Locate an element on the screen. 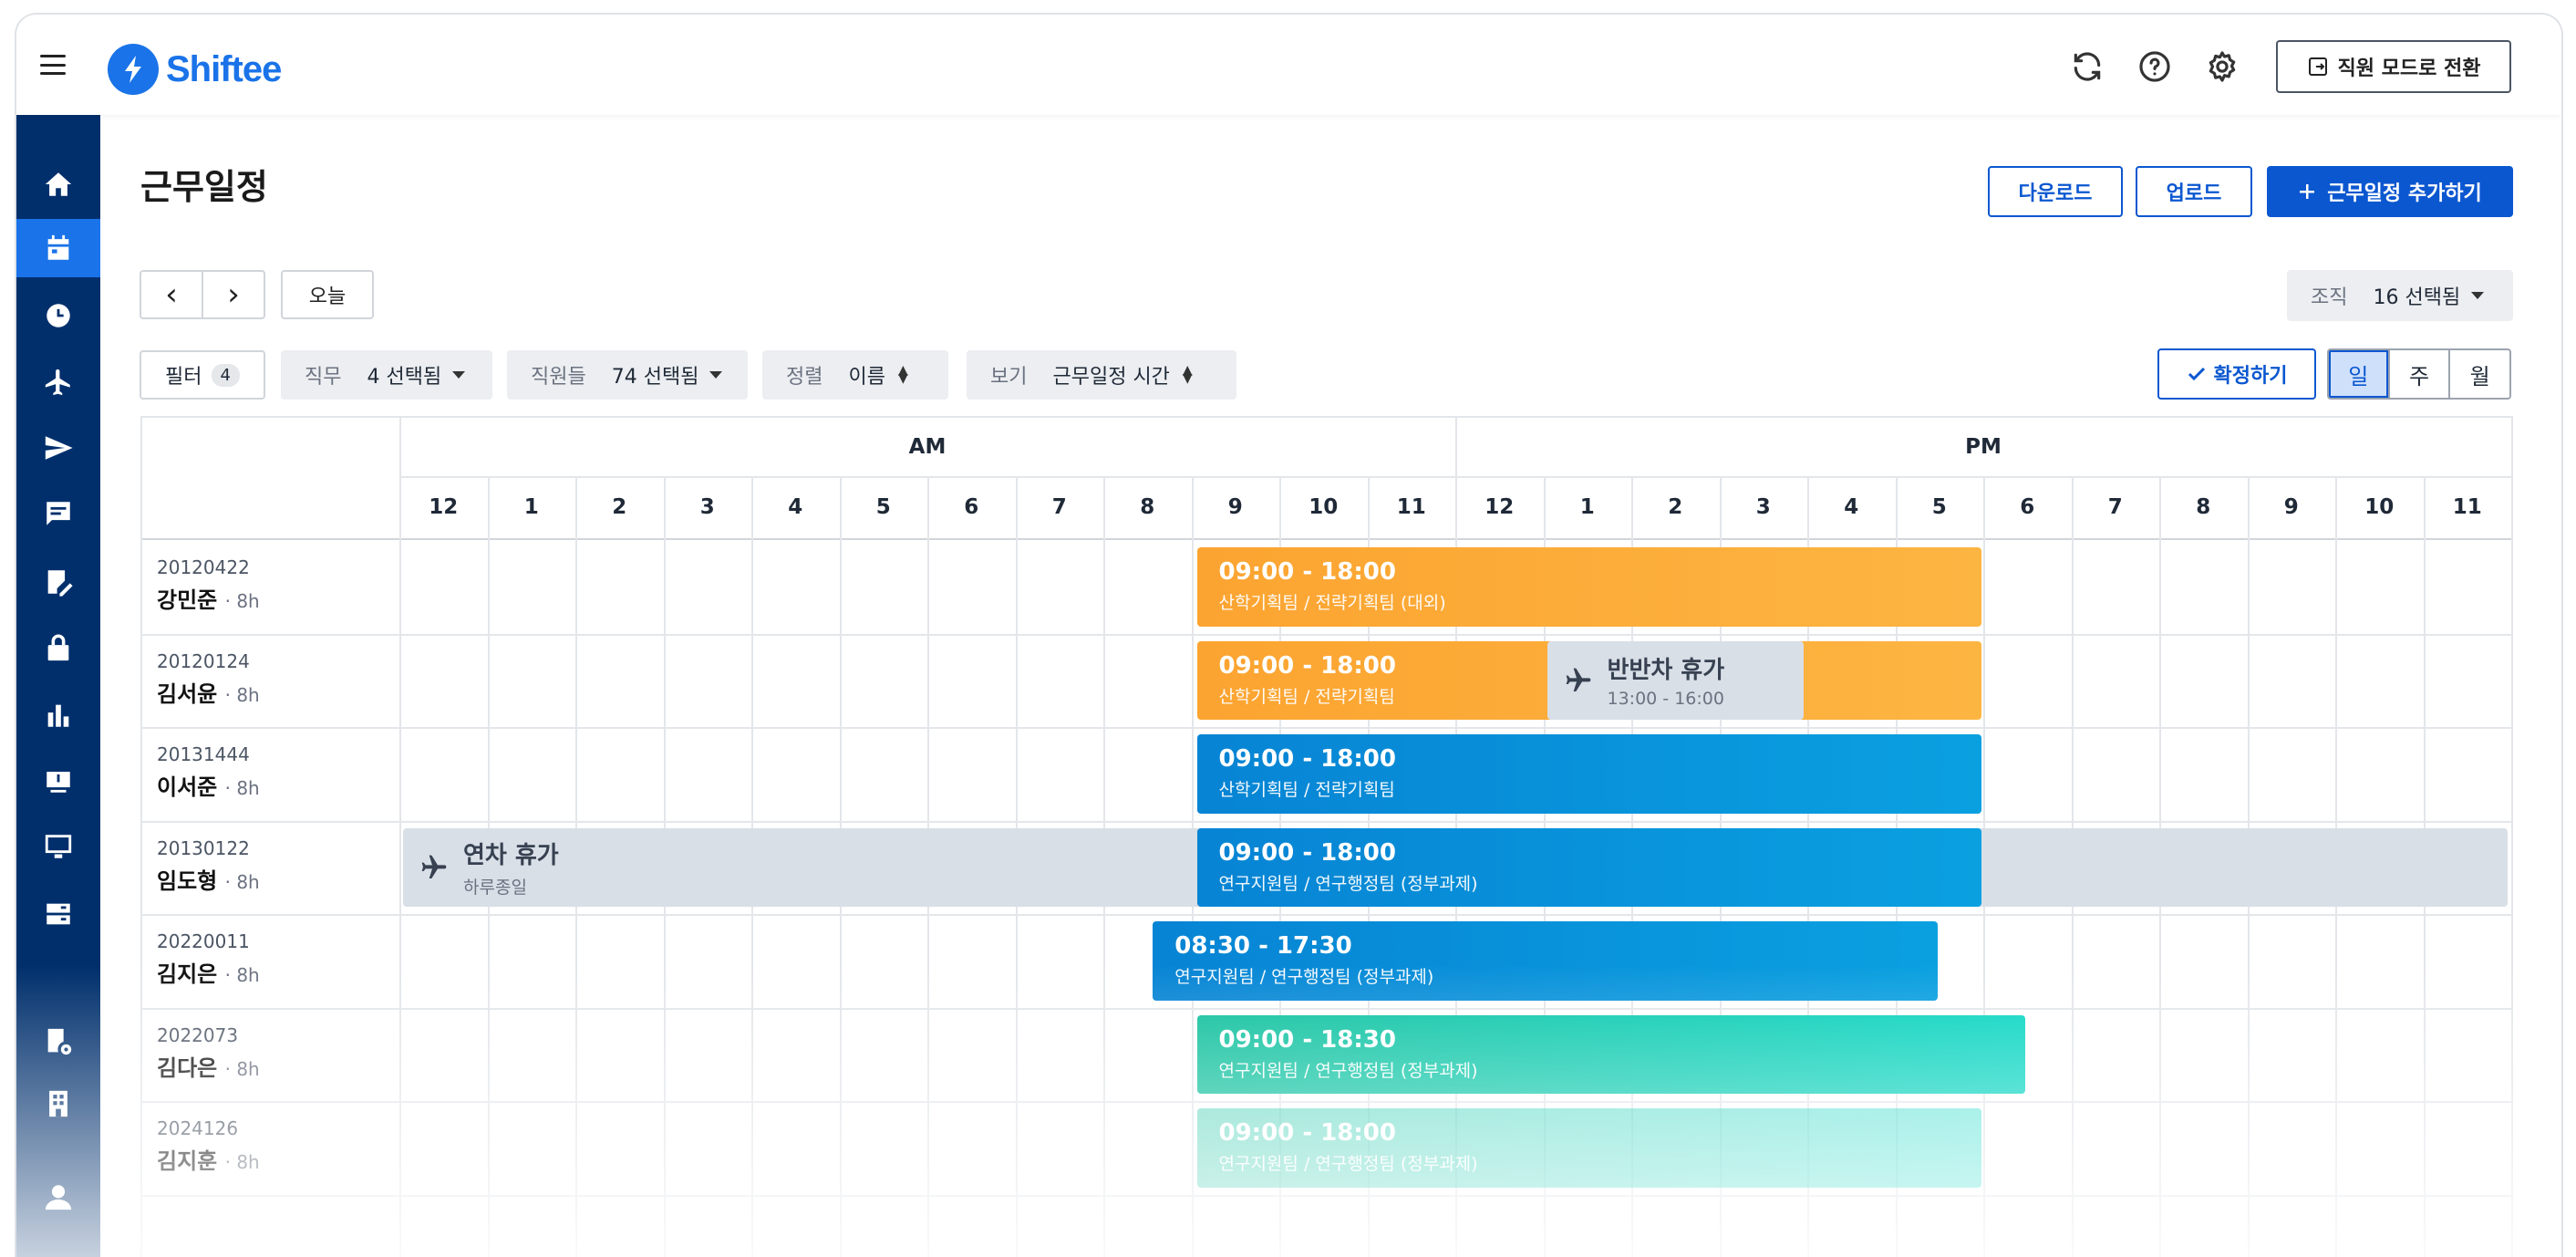  employee-id: 20120422 is located at coordinates (203, 567).